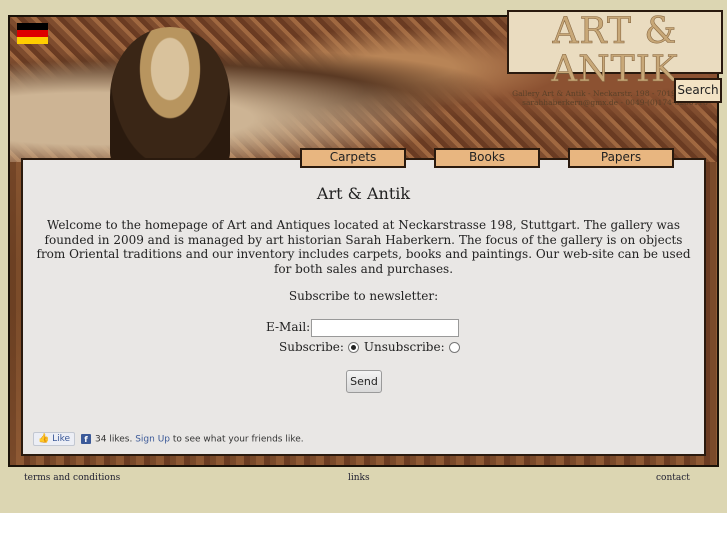  I want to click on newsletter-title: Subscribe to newsletter:, so click(363, 296).